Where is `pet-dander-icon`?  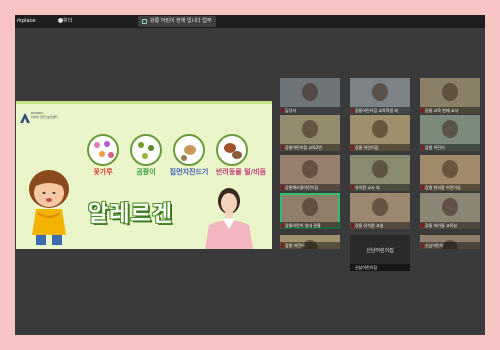 pet-dander-icon is located at coordinates (232, 150).